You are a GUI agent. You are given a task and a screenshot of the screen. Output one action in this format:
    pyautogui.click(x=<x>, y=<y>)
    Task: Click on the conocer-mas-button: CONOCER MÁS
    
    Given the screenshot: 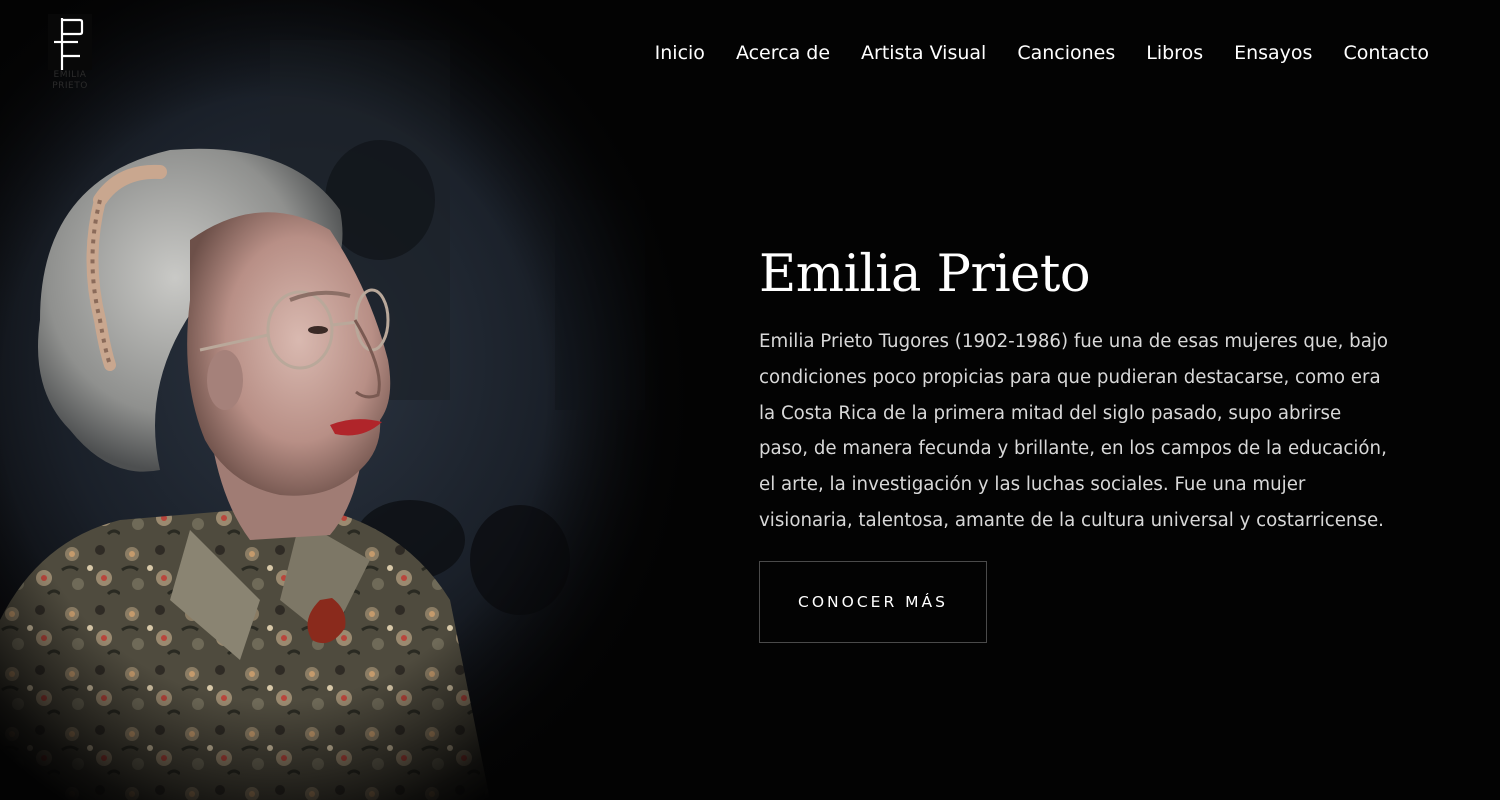 What is the action you would take?
    pyautogui.click(x=873, y=601)
    